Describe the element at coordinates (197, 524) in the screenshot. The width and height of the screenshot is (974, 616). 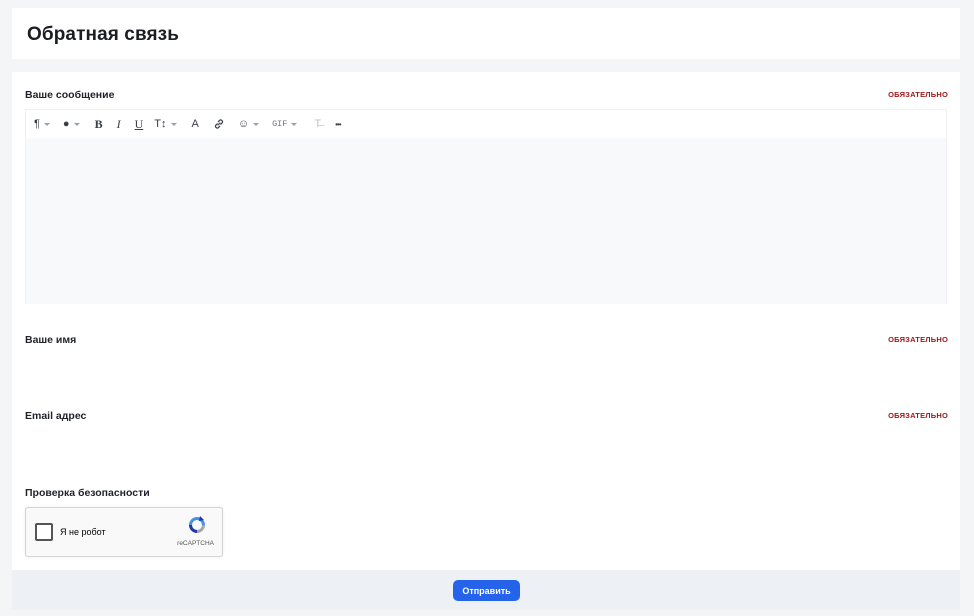
I see `recaptcha-logo-icon` at that location.